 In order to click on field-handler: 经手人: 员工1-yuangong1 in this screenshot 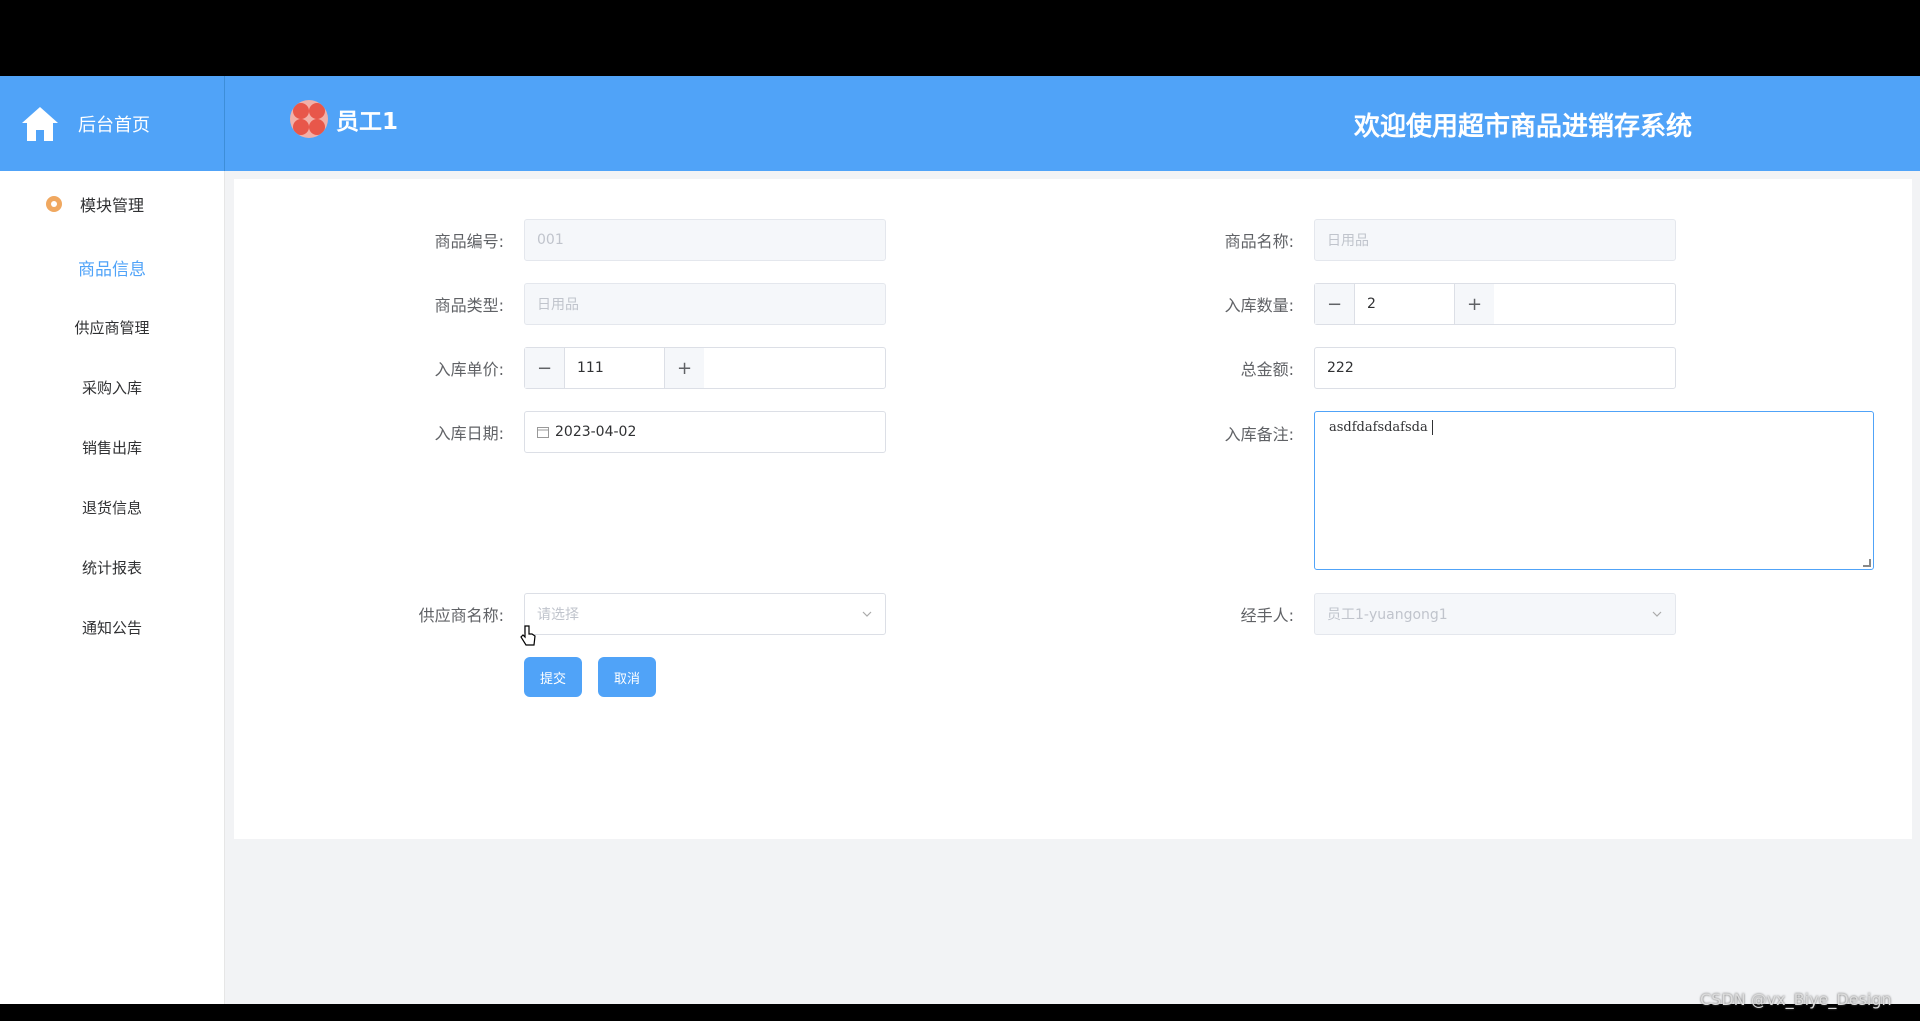, I will do `click(1435, 614)`.